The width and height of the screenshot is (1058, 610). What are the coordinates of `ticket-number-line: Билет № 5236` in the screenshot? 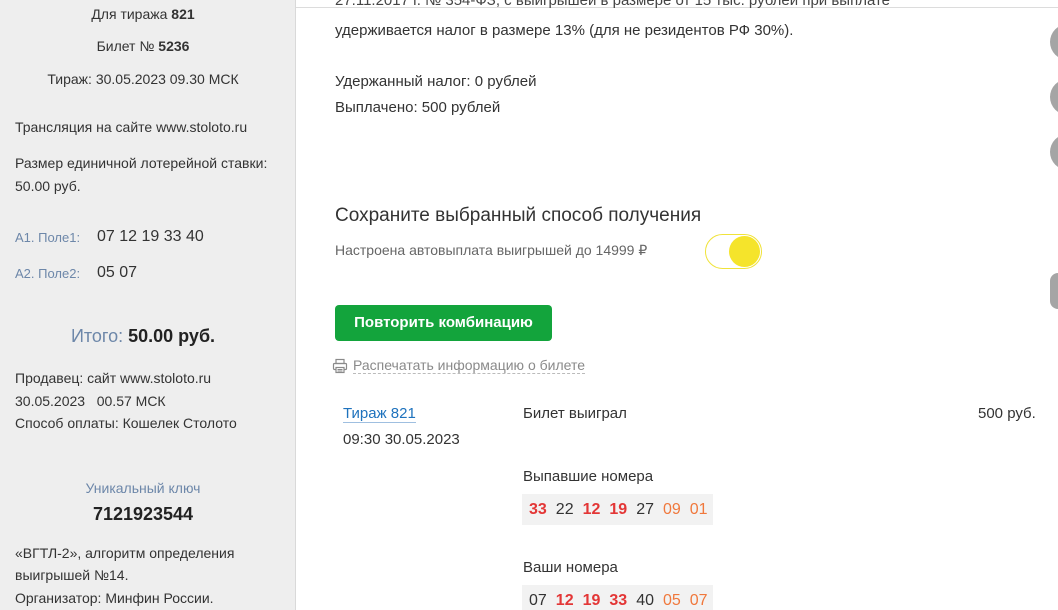 It's located at (143, 46).